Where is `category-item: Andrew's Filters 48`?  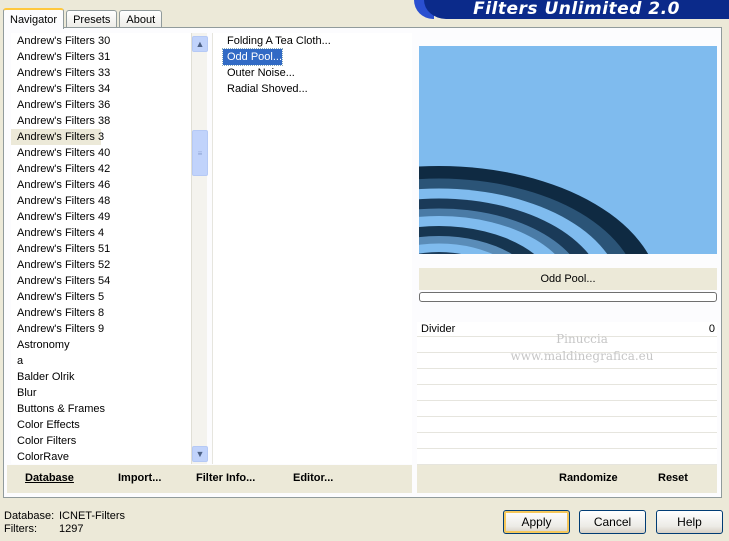 category-item: Andrew's Filters 48 is located at coordinates (101, 201).